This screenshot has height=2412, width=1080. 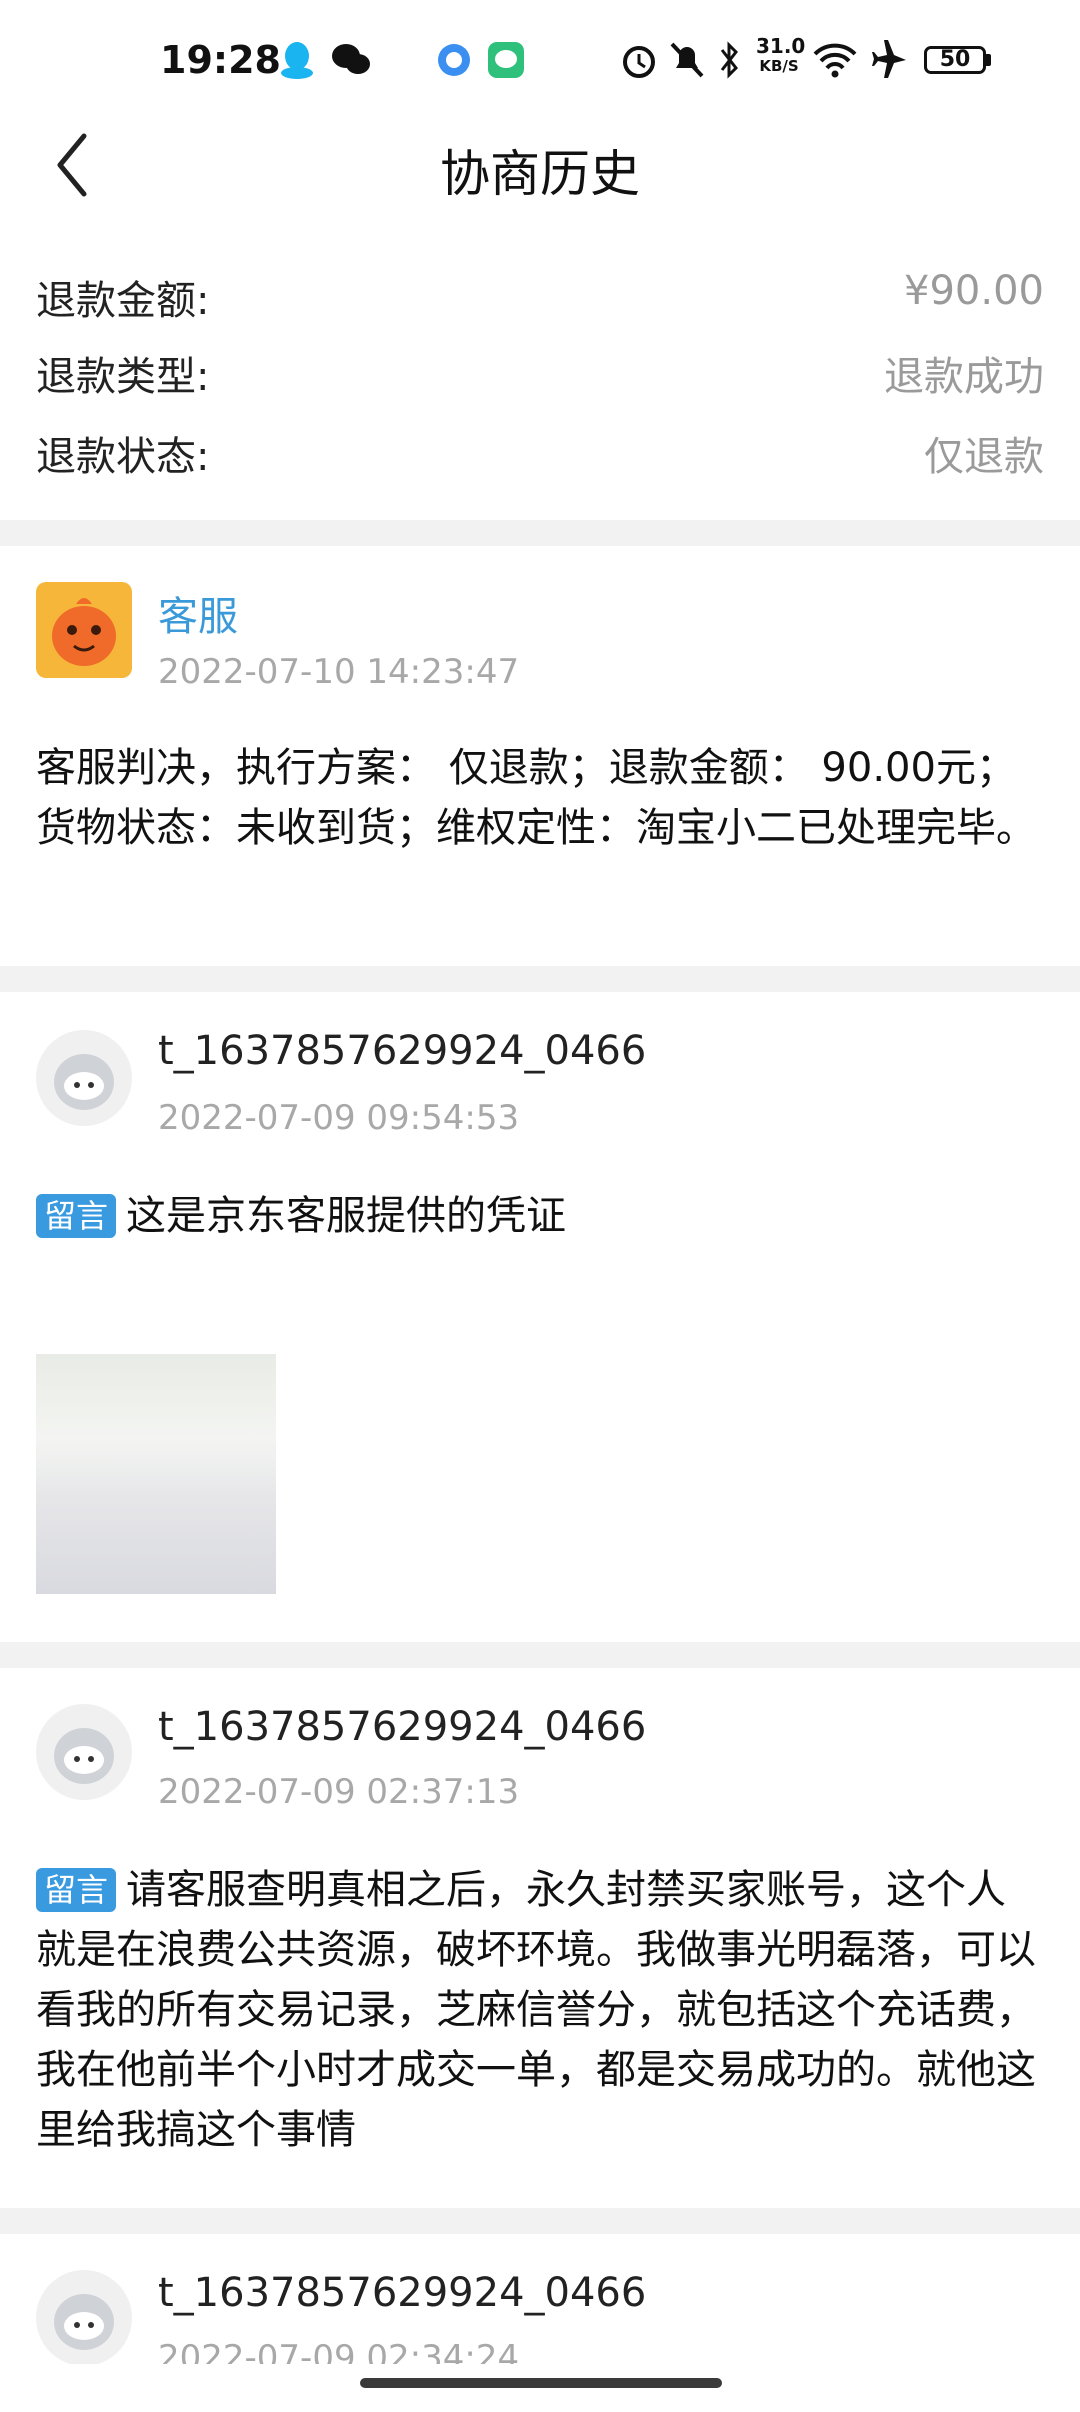 I want to click on battery-icon: 50, so click(x=955, y=60).